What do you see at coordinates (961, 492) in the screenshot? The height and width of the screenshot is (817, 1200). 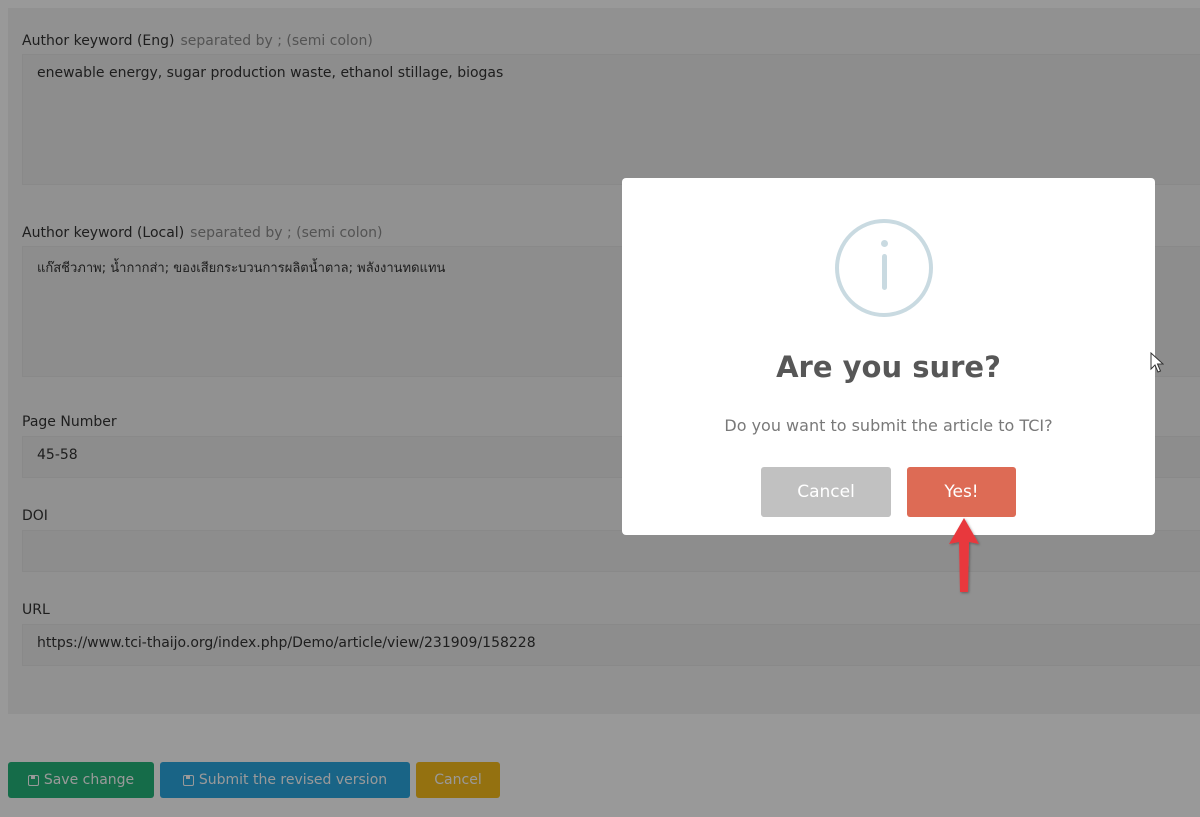 I see `dialog-yes-button: Yes!` at bounding box center [961, 492].